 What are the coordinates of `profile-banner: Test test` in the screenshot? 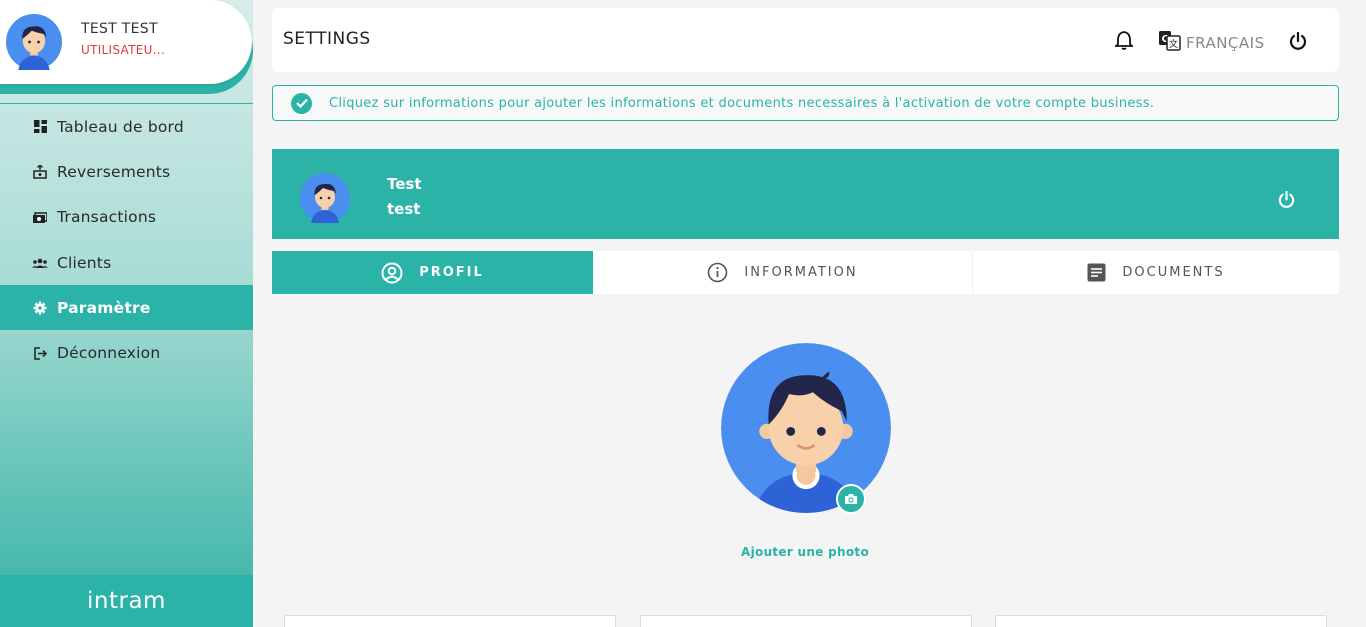 It's located at (805, 194).